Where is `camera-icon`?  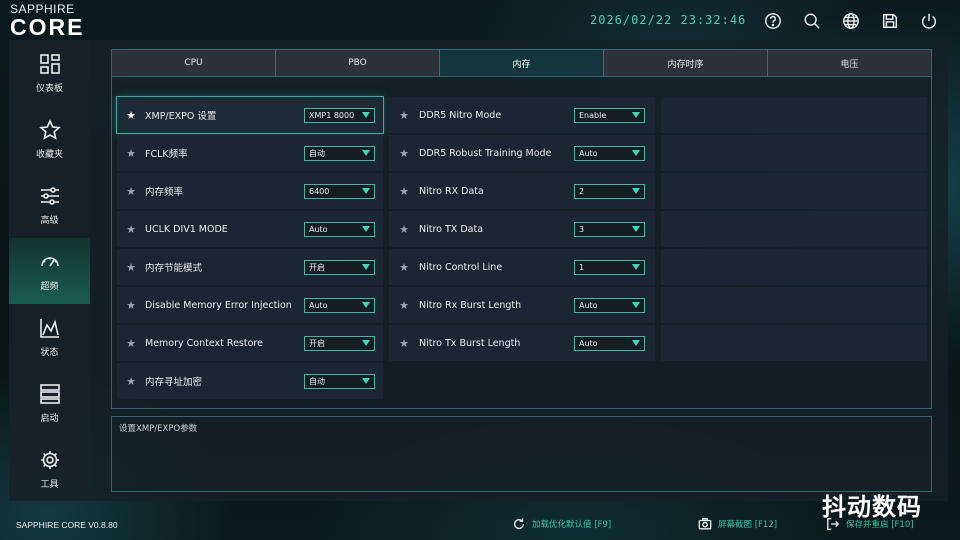 camera-icon is located at coordinates (705, 524).